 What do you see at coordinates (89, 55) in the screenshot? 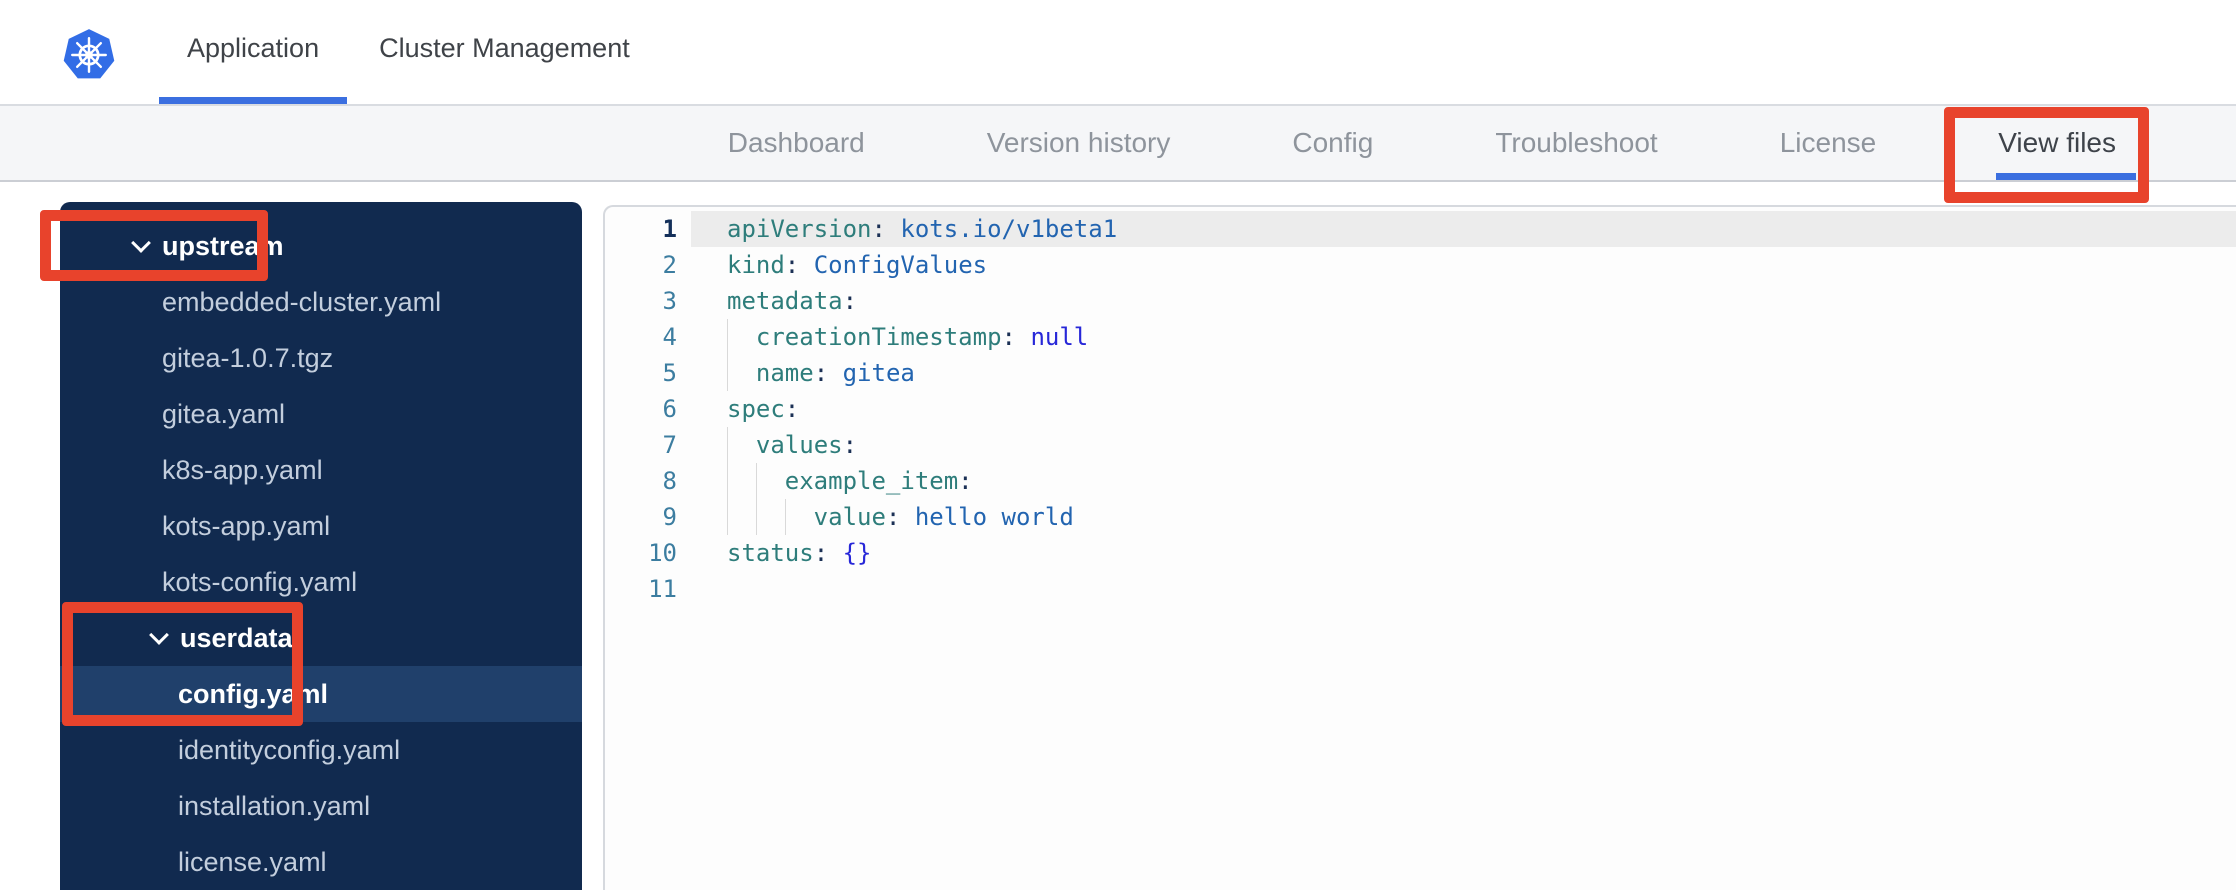
I see `kubernetes-logo-icon` at bounding box center [89, 55].